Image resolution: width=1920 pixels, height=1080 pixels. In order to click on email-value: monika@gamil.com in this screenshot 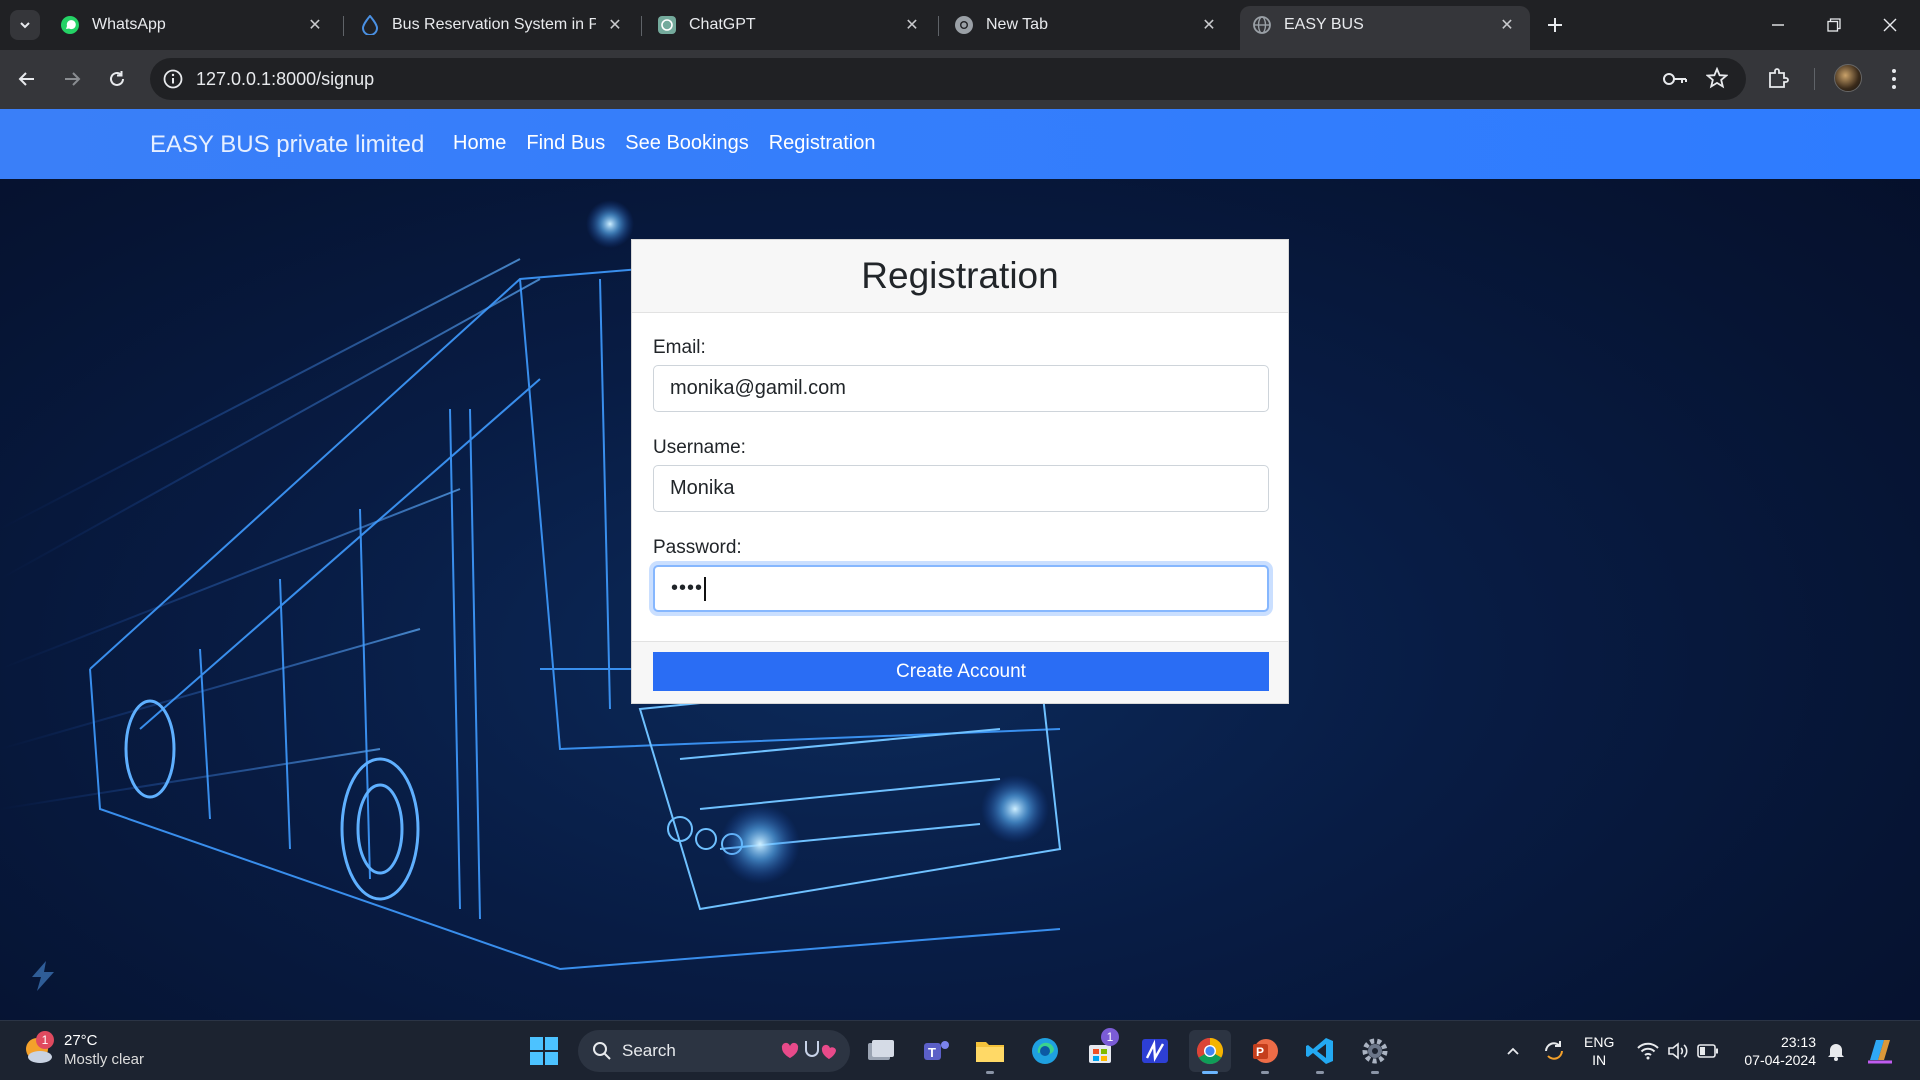, I will do `click(758, 388)`.